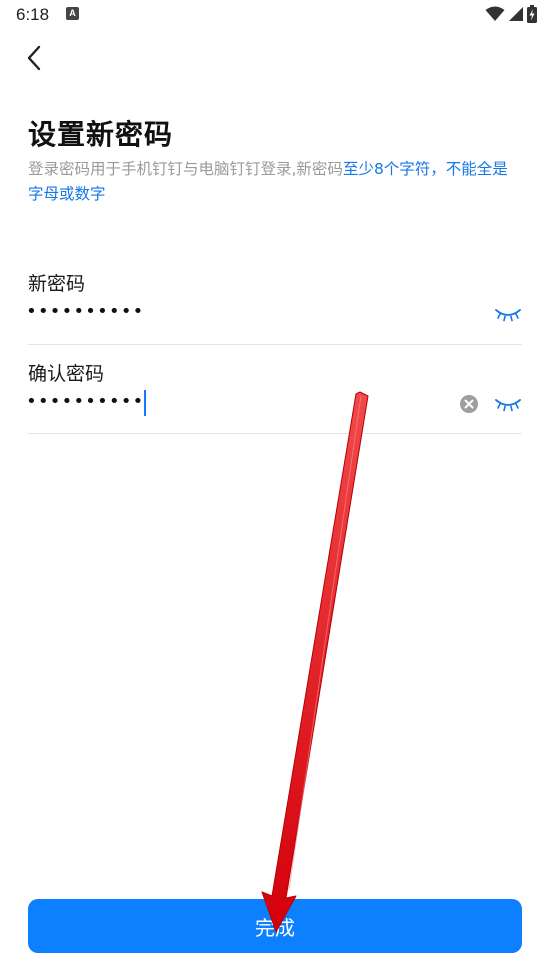 This screenshot has height=980, width=551. I want to click on confirm-password-label: 确认密码, so click(66, 374).